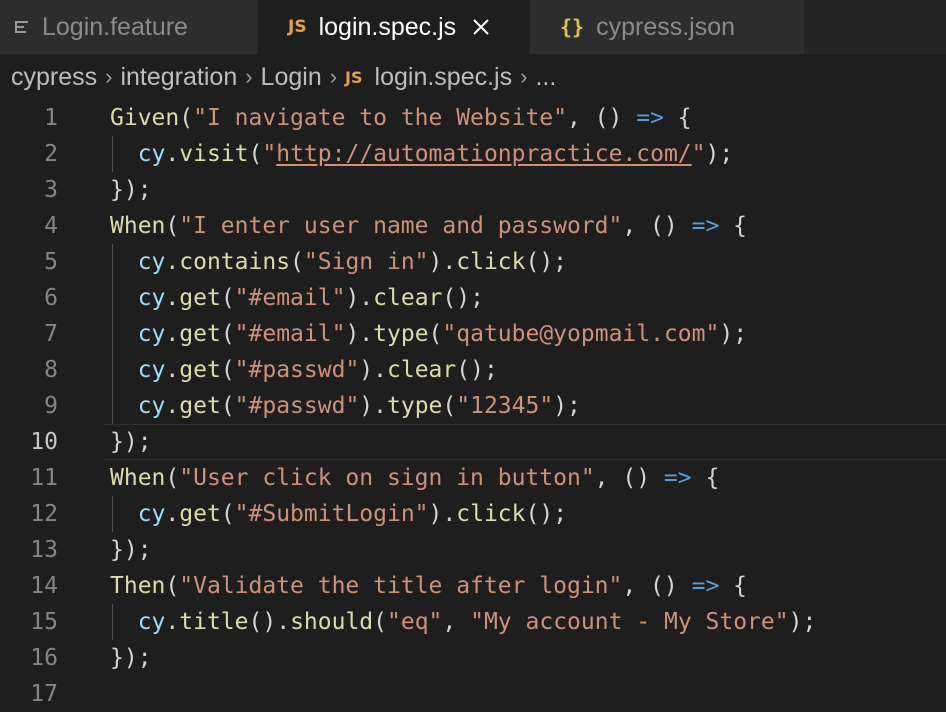  What do you see at coordinates (291, 77) in the screenshot?
I see `breadcrumb-item: Login` at bounding box center [291, 77].